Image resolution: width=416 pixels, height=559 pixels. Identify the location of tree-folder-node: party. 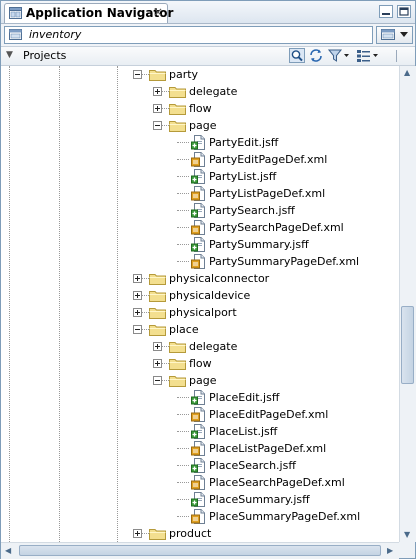
(200, 74).